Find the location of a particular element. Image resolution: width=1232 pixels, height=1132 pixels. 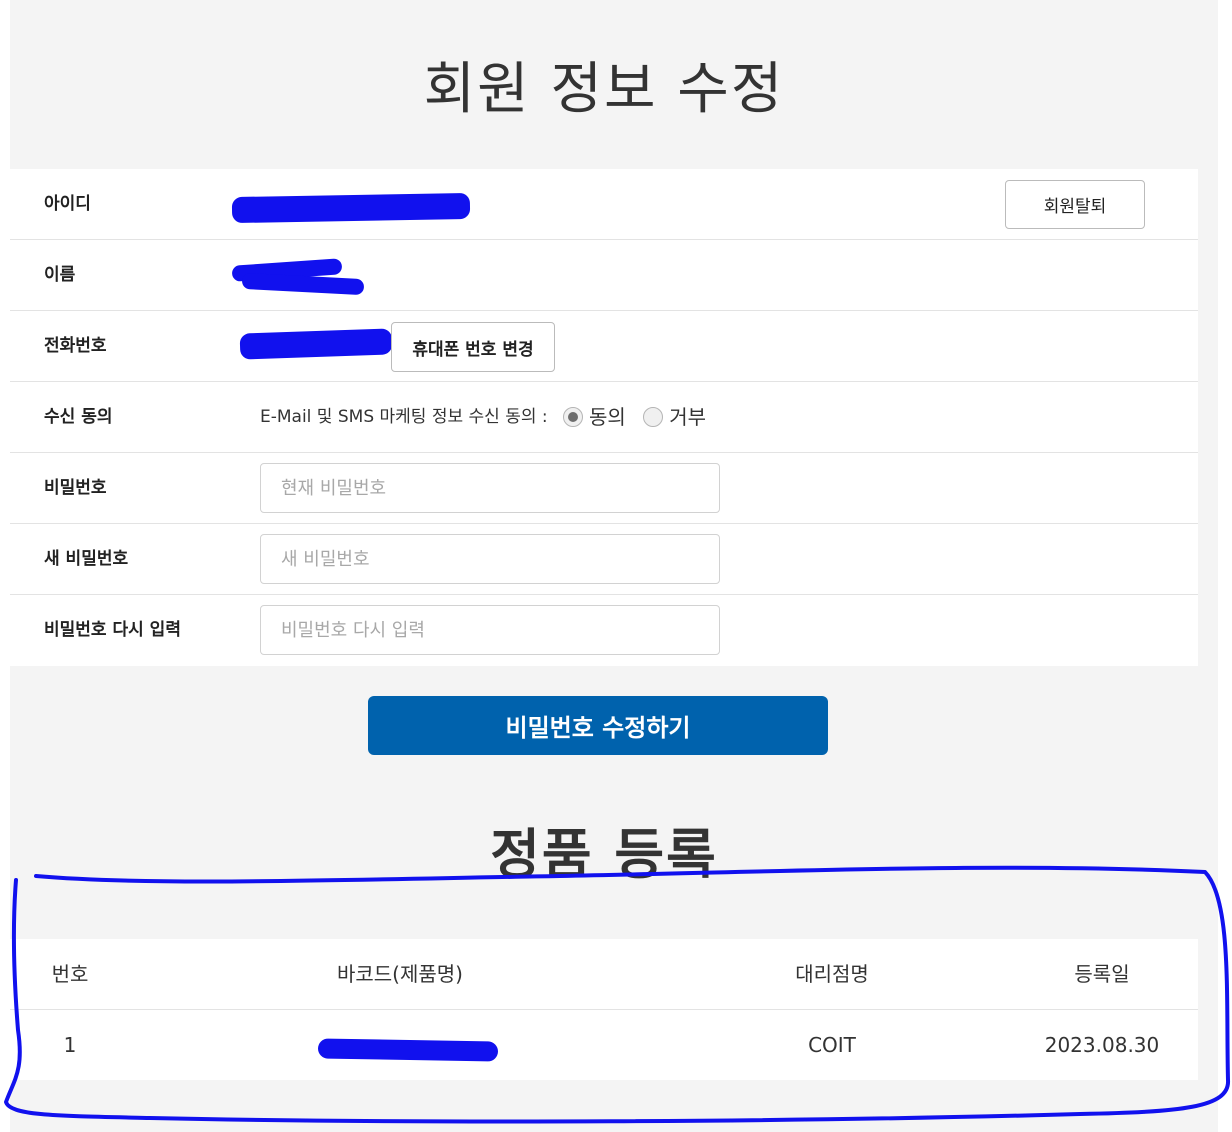

barcode-redaction is located at coordinates (408, 1050).